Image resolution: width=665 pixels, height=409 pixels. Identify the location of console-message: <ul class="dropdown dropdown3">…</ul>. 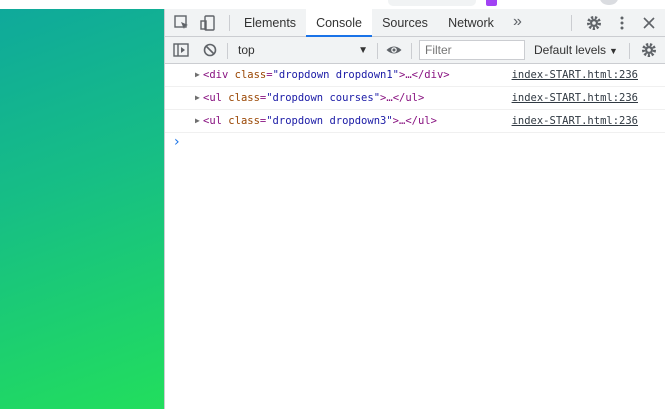
(320, 121).